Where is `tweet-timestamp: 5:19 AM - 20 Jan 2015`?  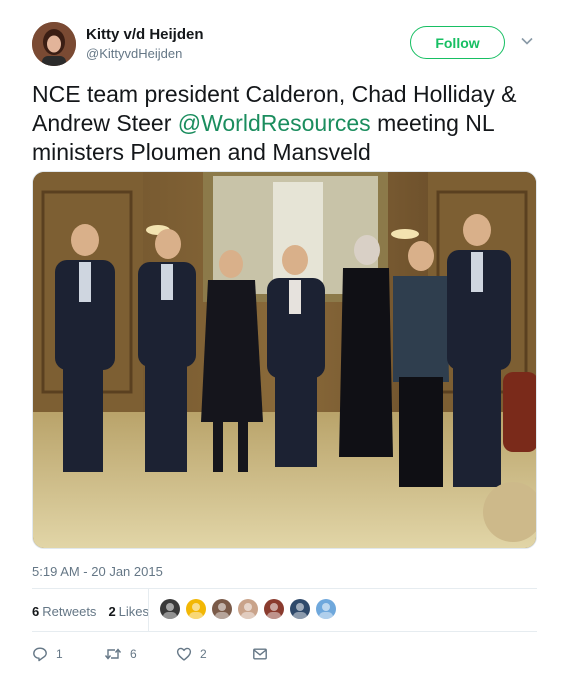 tweet-timestamp: 5:19 AM - 20 Jan 2015 is located at coordinates (97, 571).